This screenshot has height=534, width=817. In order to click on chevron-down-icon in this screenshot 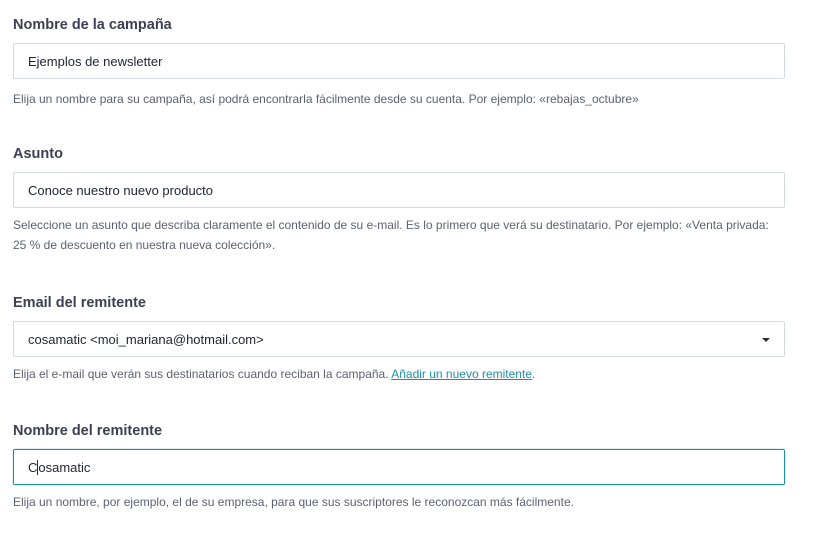, I will do `click(766, 340)`.